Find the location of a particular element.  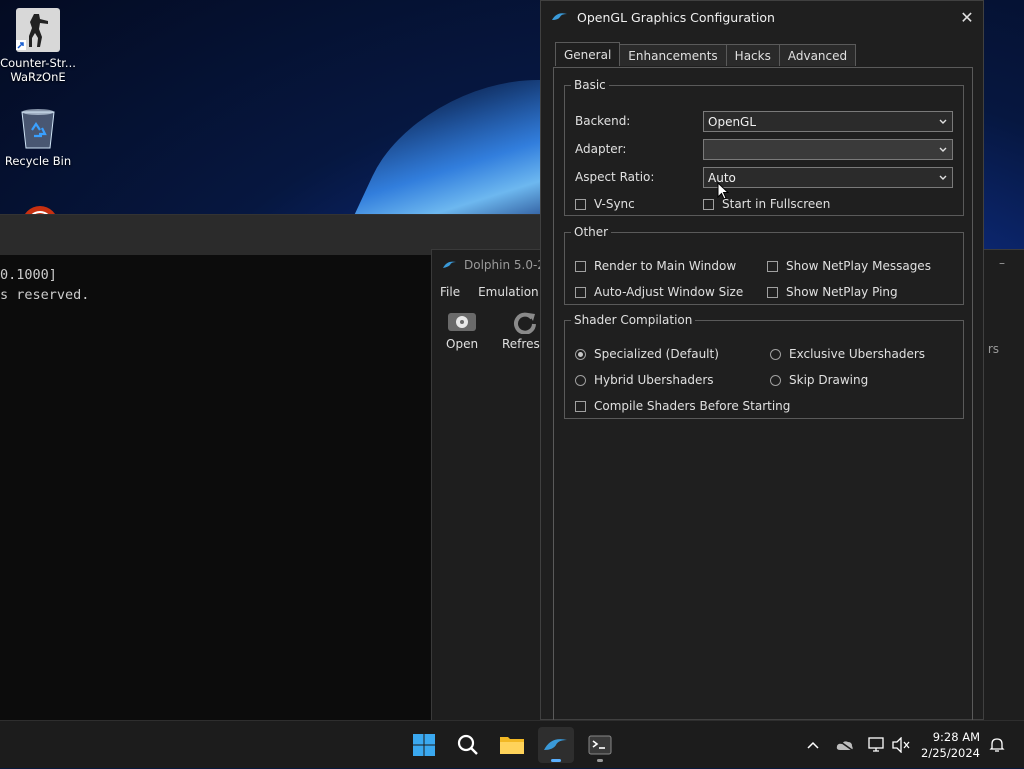

dolphin-menubar: File Emulation is located at coordinates (489, 292).